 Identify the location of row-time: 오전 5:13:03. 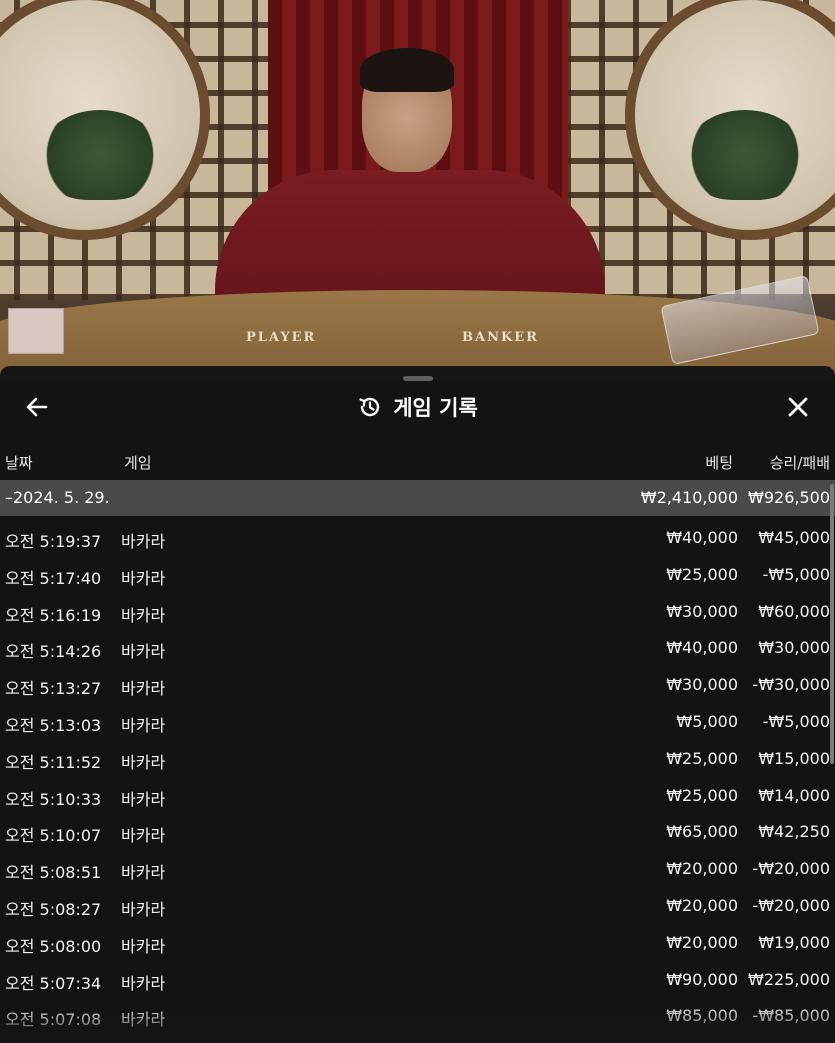
(53, 725).